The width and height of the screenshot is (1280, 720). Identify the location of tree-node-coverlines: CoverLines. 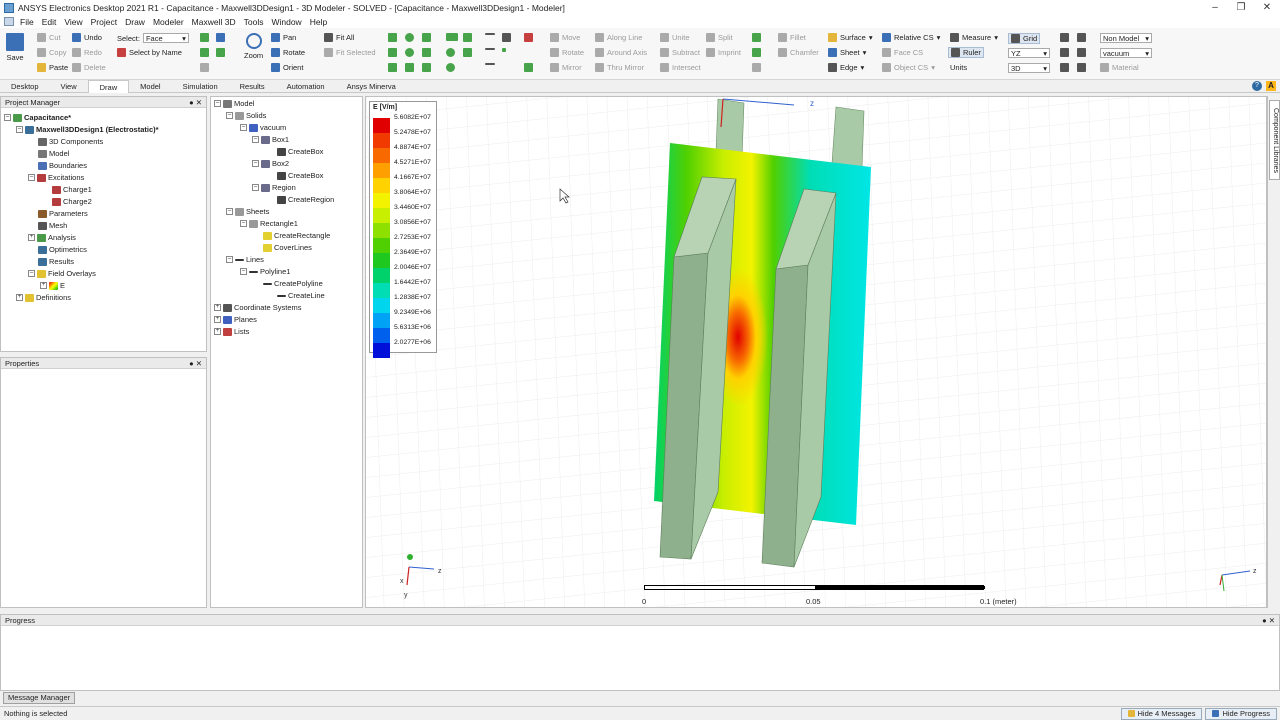
(287, 247).